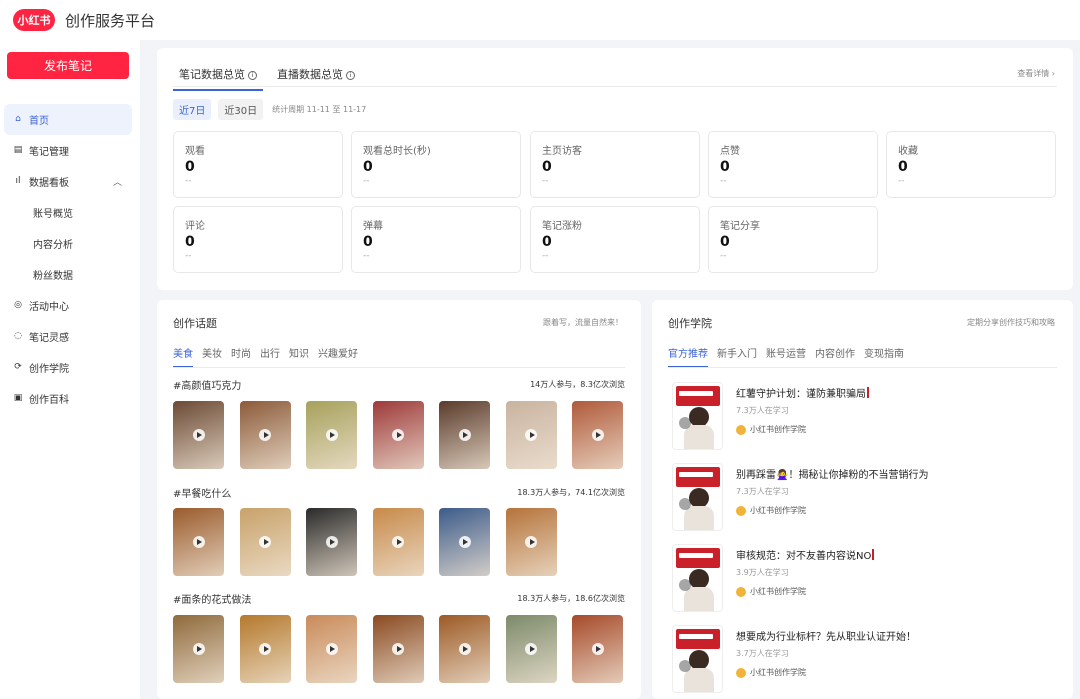 The width and height of the screenshot is (1080, 699). Describe the element at coordinates (399, 598) in the screenshot. I see `topic-header: #面条的花式做法 18.3万人参与，18.6亿次浏览` at that location.